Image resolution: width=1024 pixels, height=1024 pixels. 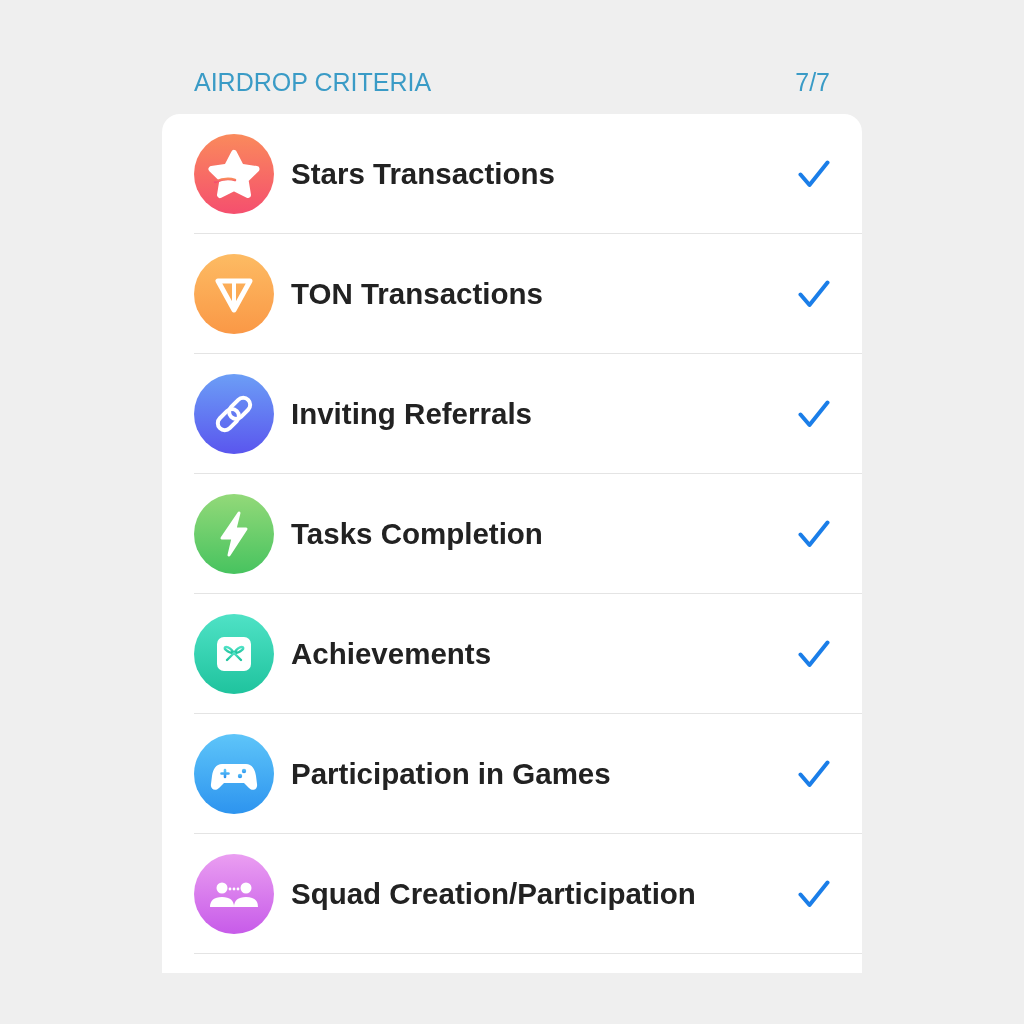 I want to click on criterion-label: TON Transactions, so click(x=417, y=293).